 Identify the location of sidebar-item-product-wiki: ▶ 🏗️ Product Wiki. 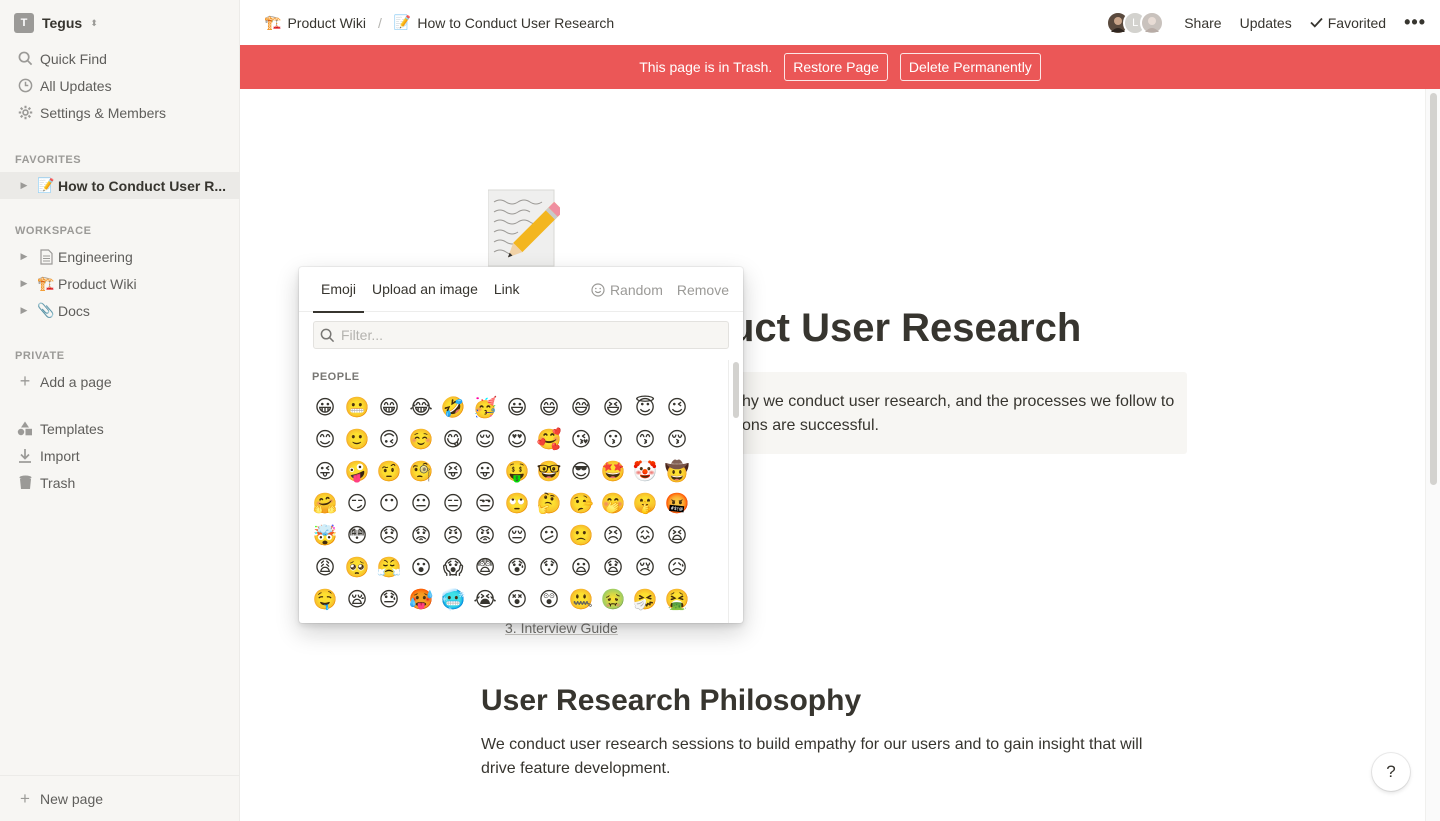
(120, 283).